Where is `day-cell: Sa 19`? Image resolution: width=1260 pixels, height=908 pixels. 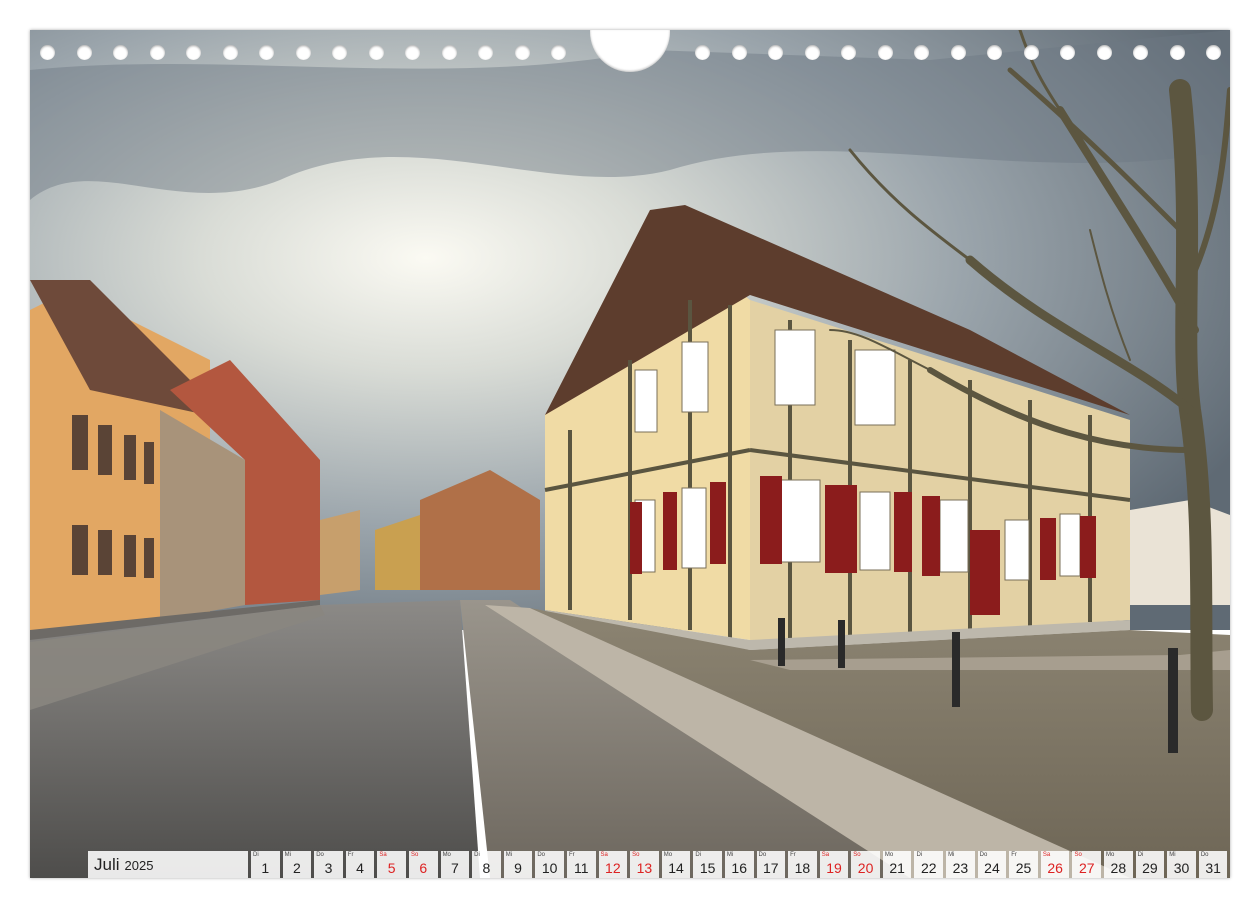
day-cell: Sa 19 is located at coordinates (834, 864).